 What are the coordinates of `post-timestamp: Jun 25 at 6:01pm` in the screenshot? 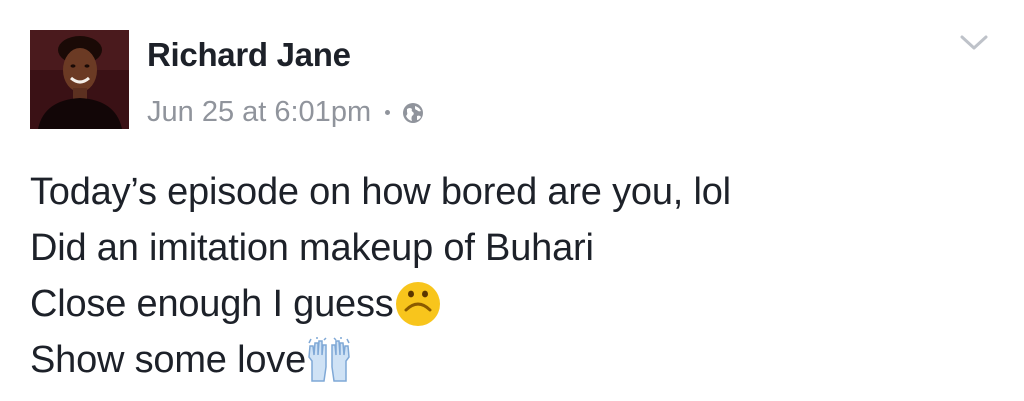 It's located at (259, 112).